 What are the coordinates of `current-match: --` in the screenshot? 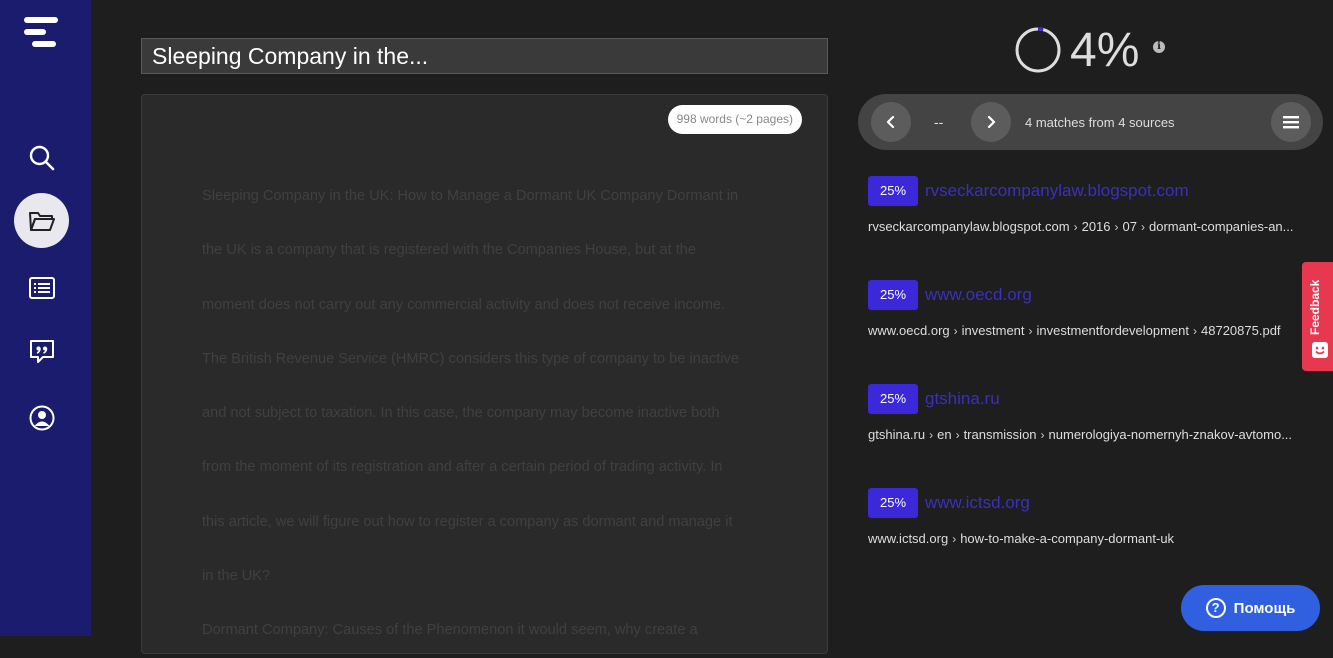 It's located at (939, 122).